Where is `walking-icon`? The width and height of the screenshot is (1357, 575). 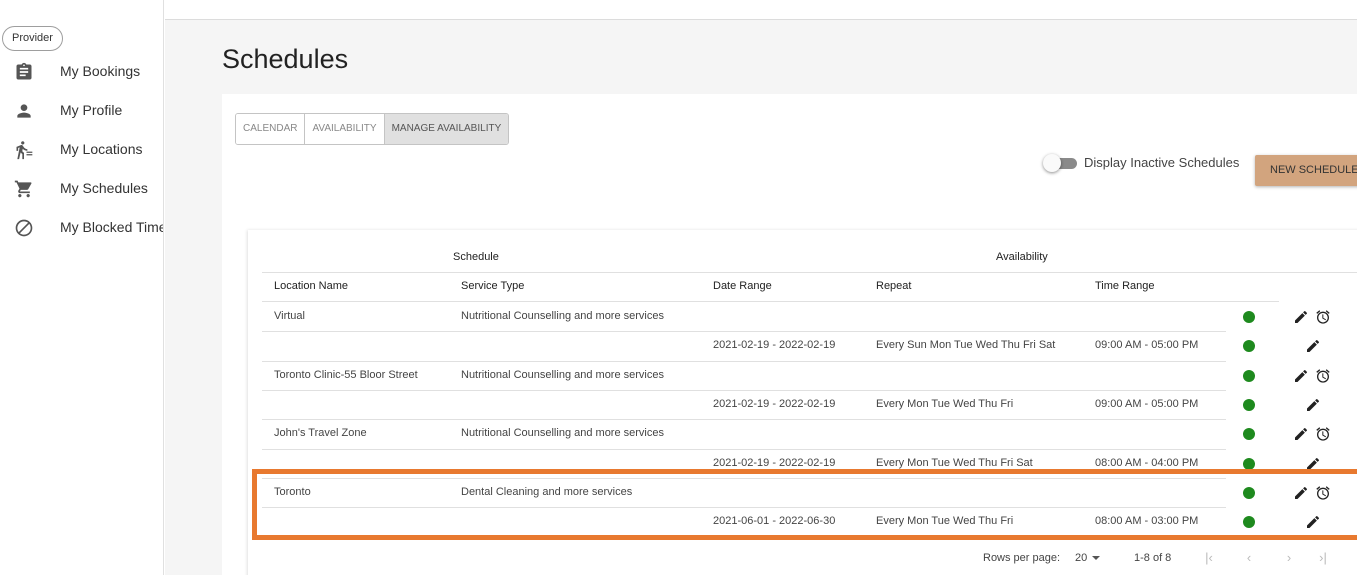 walking-icon is located at coordinates (24, 150).